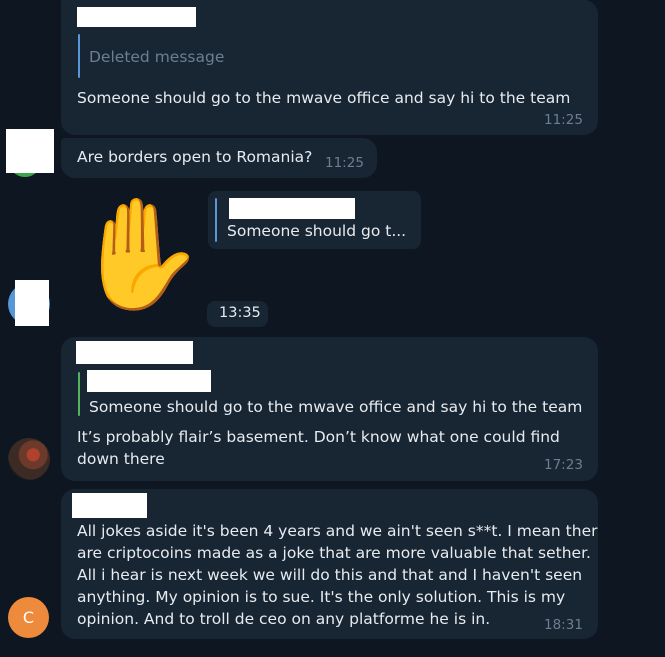  Describe the element at coordinates (29, 459) in the screenshot. I see `avatar-photo` at that location.